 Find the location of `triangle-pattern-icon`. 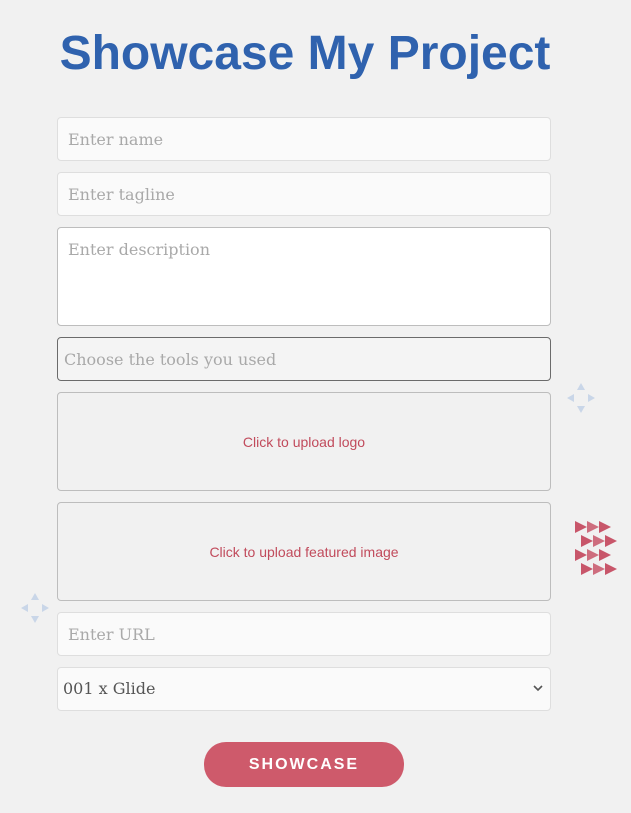

triangle-pattern-icon is located at coordinates (596, 548).